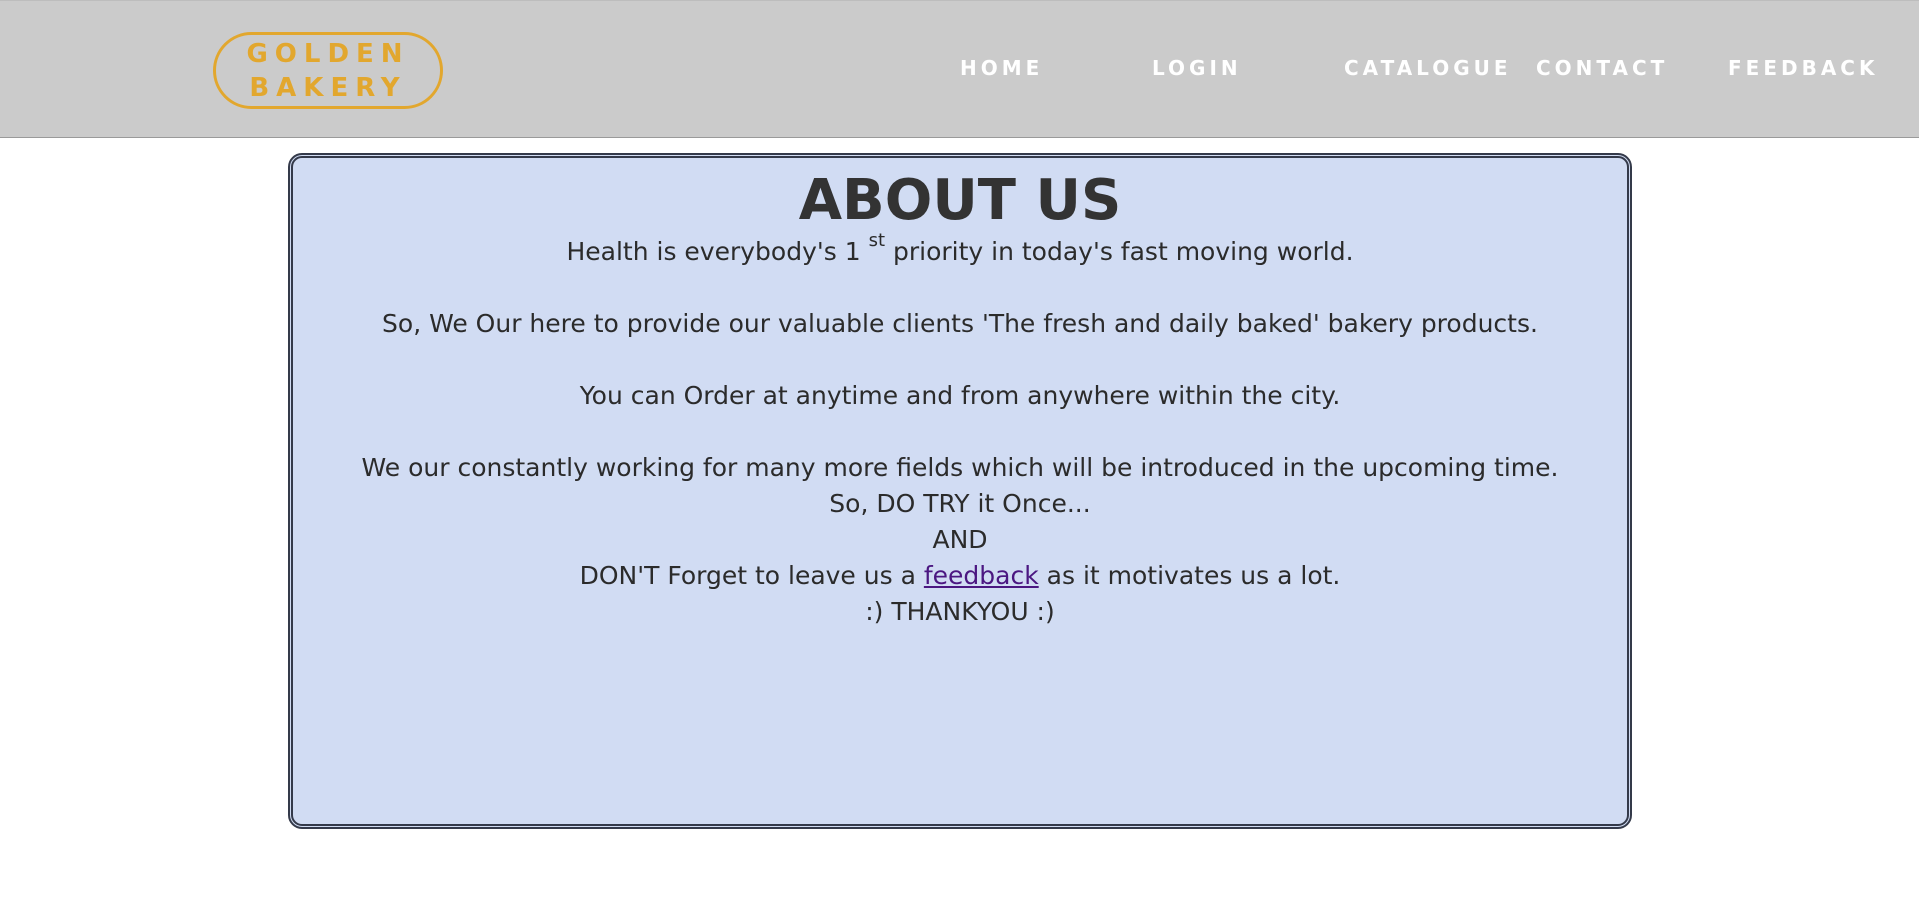 Image resolution: width=1919 pixels, height=903 pixels. What do you see at coordinates (960, 200) in the screenshot?
I see `about-us-title: ABOUT US` at bounding box center [960, 200].